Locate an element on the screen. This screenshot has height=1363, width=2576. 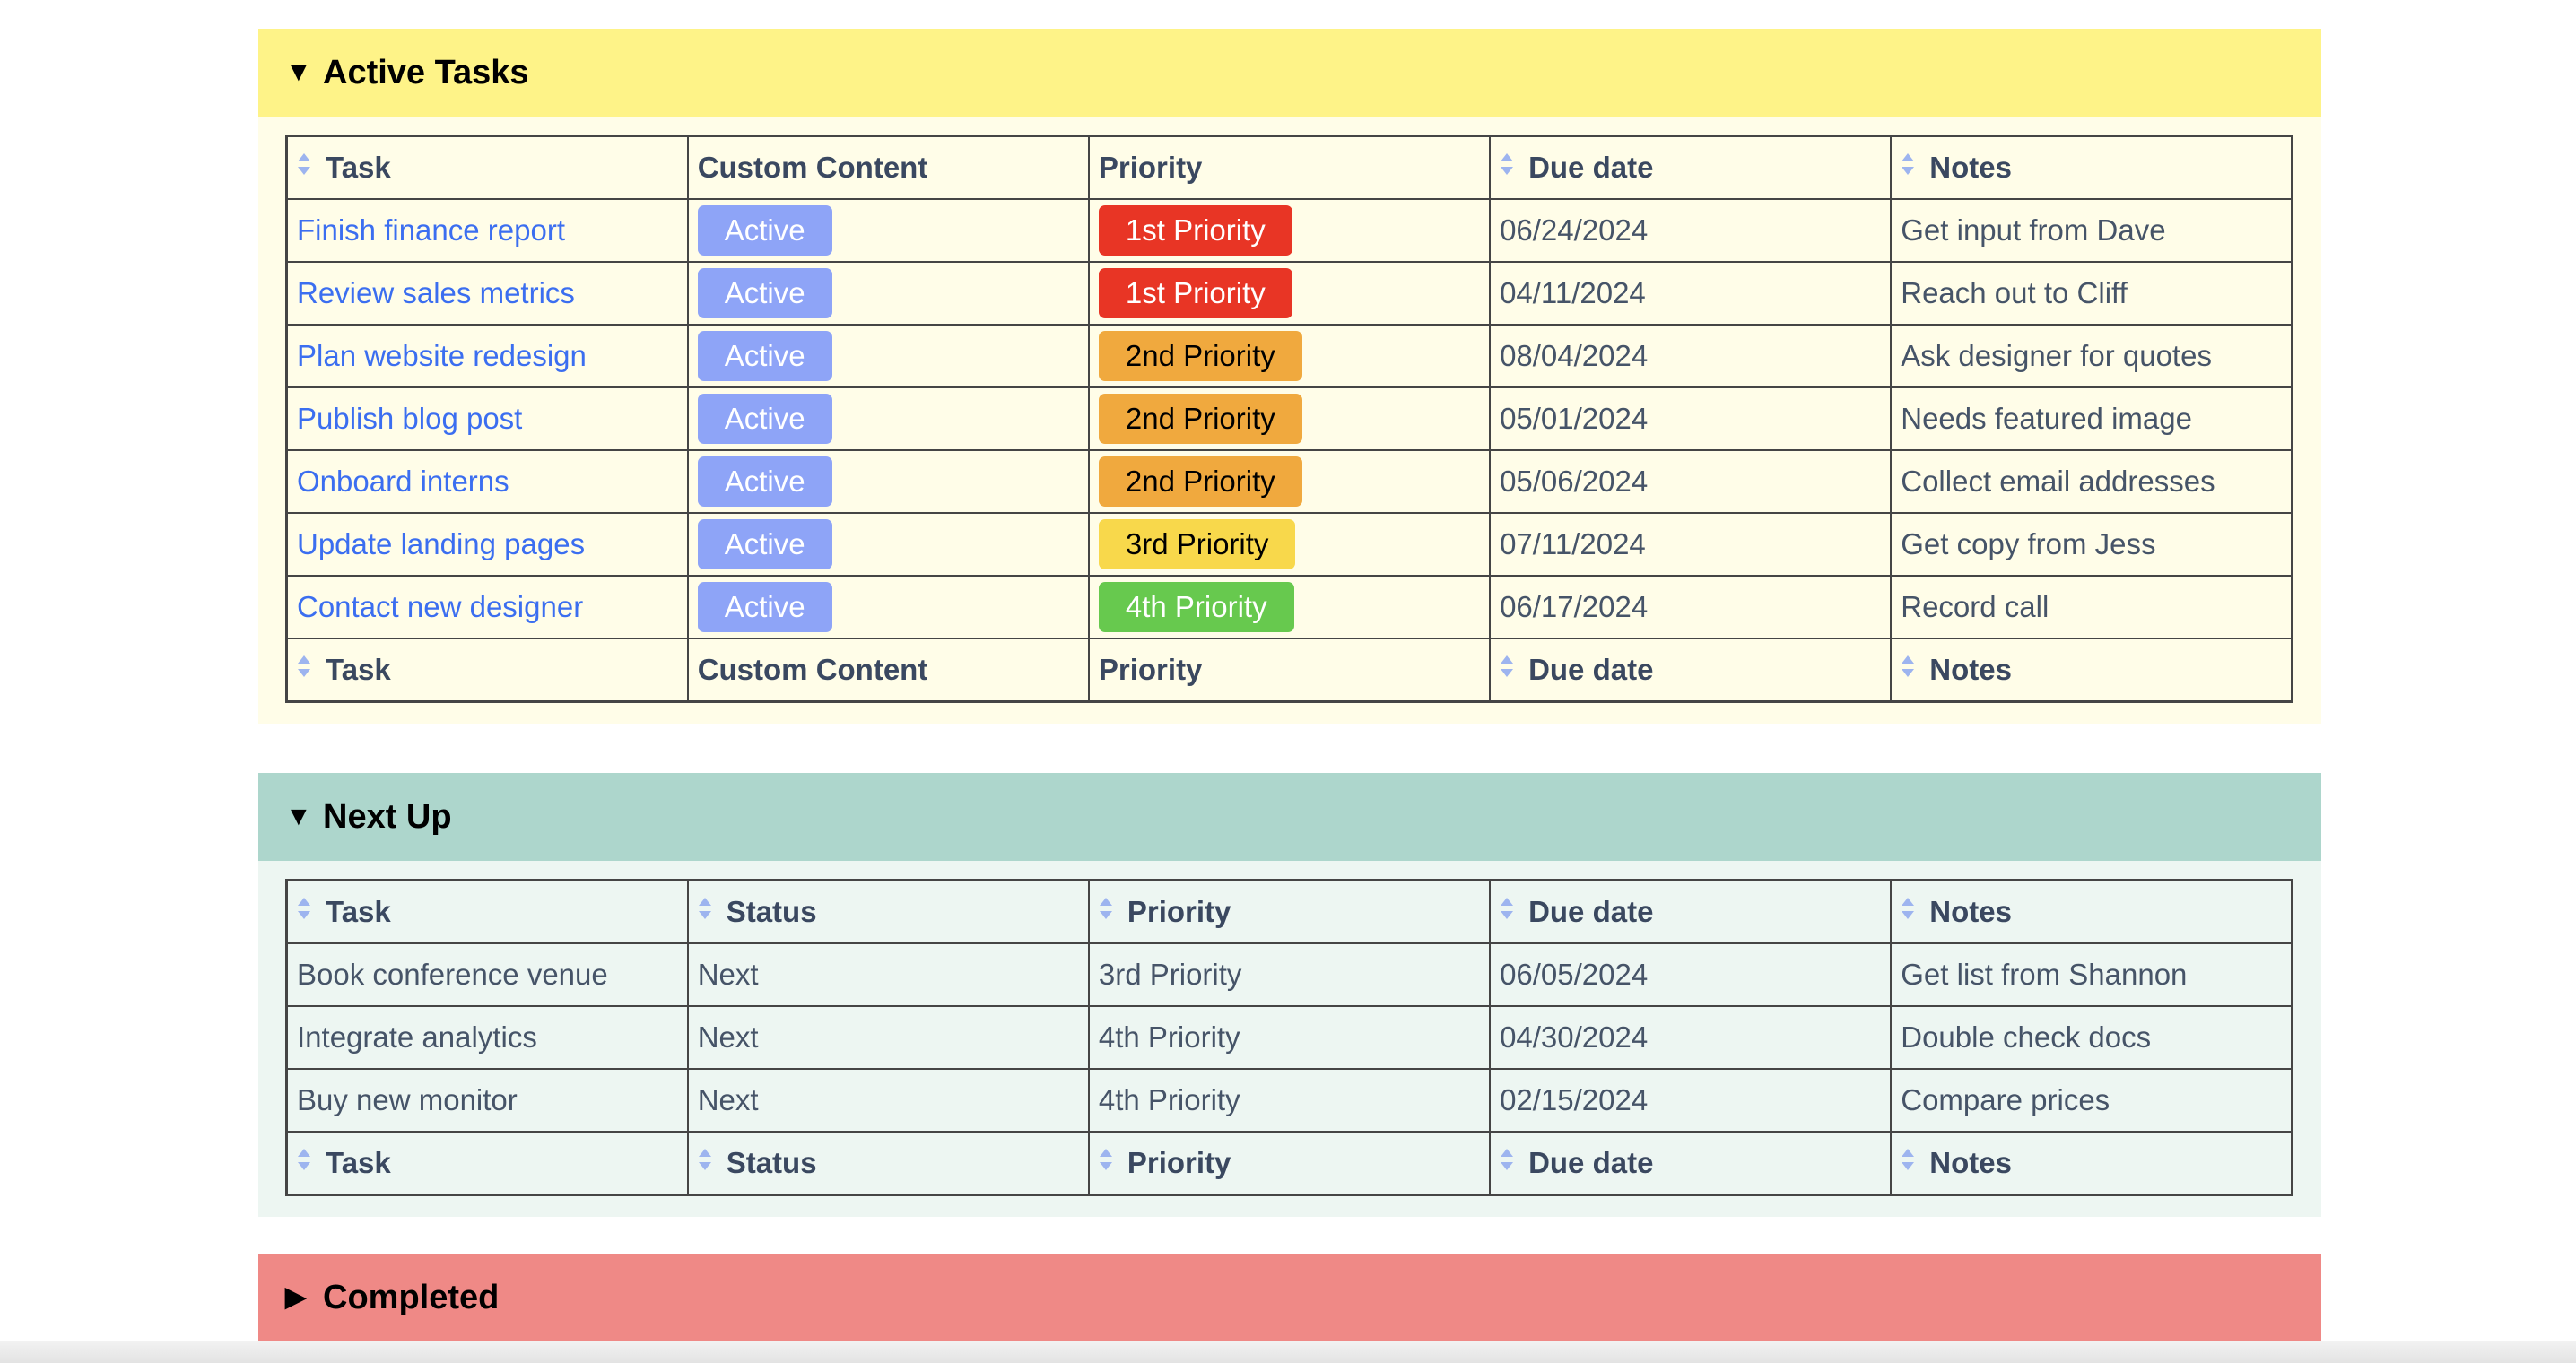
table-header-row: Task Custom Content Priority Due date Notes is located at coordinates (1289, 167).